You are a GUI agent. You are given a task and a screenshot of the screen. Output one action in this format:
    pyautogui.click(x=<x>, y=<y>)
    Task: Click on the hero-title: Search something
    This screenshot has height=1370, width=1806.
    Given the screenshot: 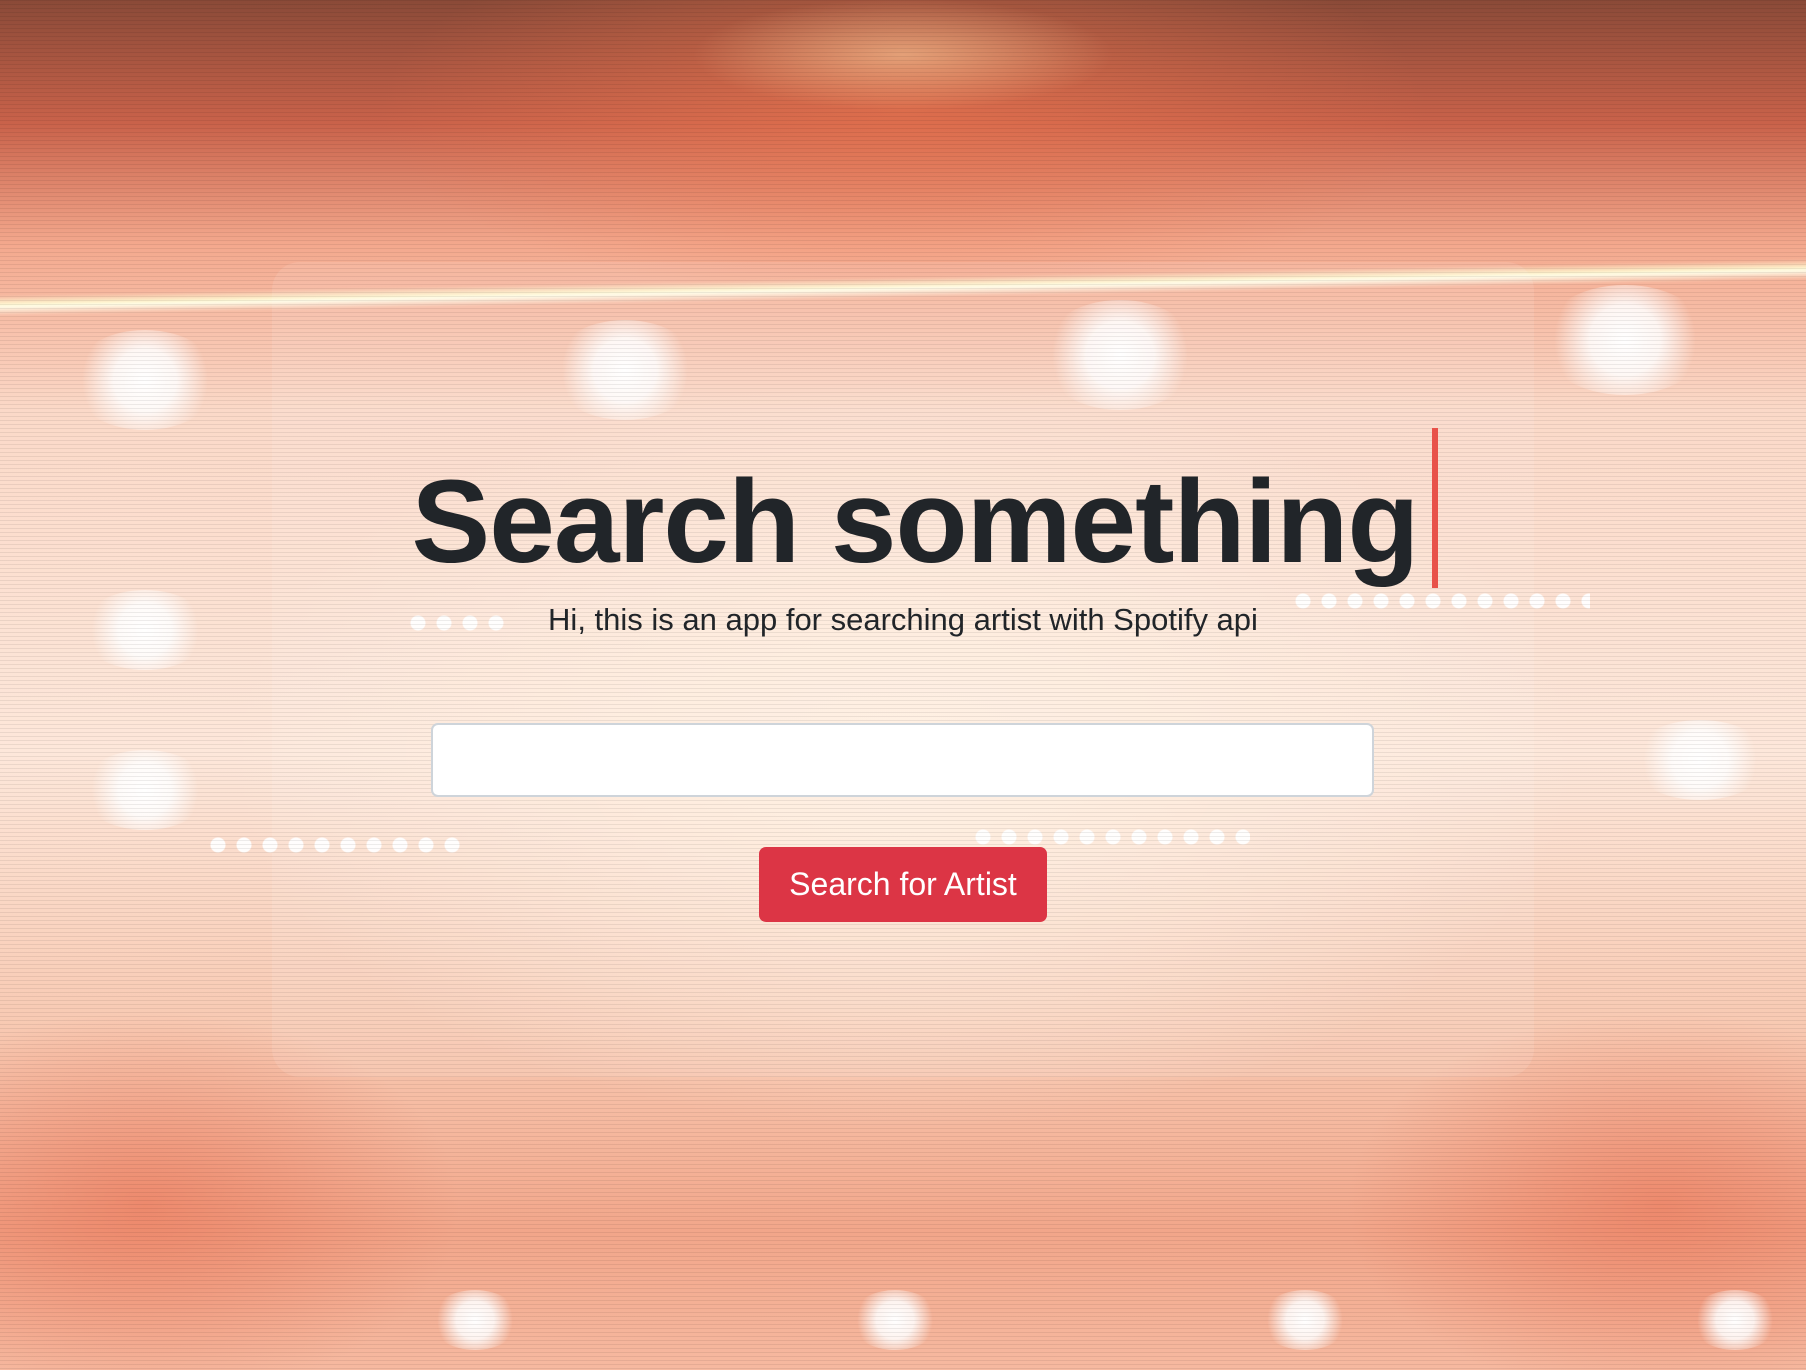 What is the action you would take?
    pyautogui.click(x=903, y=510)
    